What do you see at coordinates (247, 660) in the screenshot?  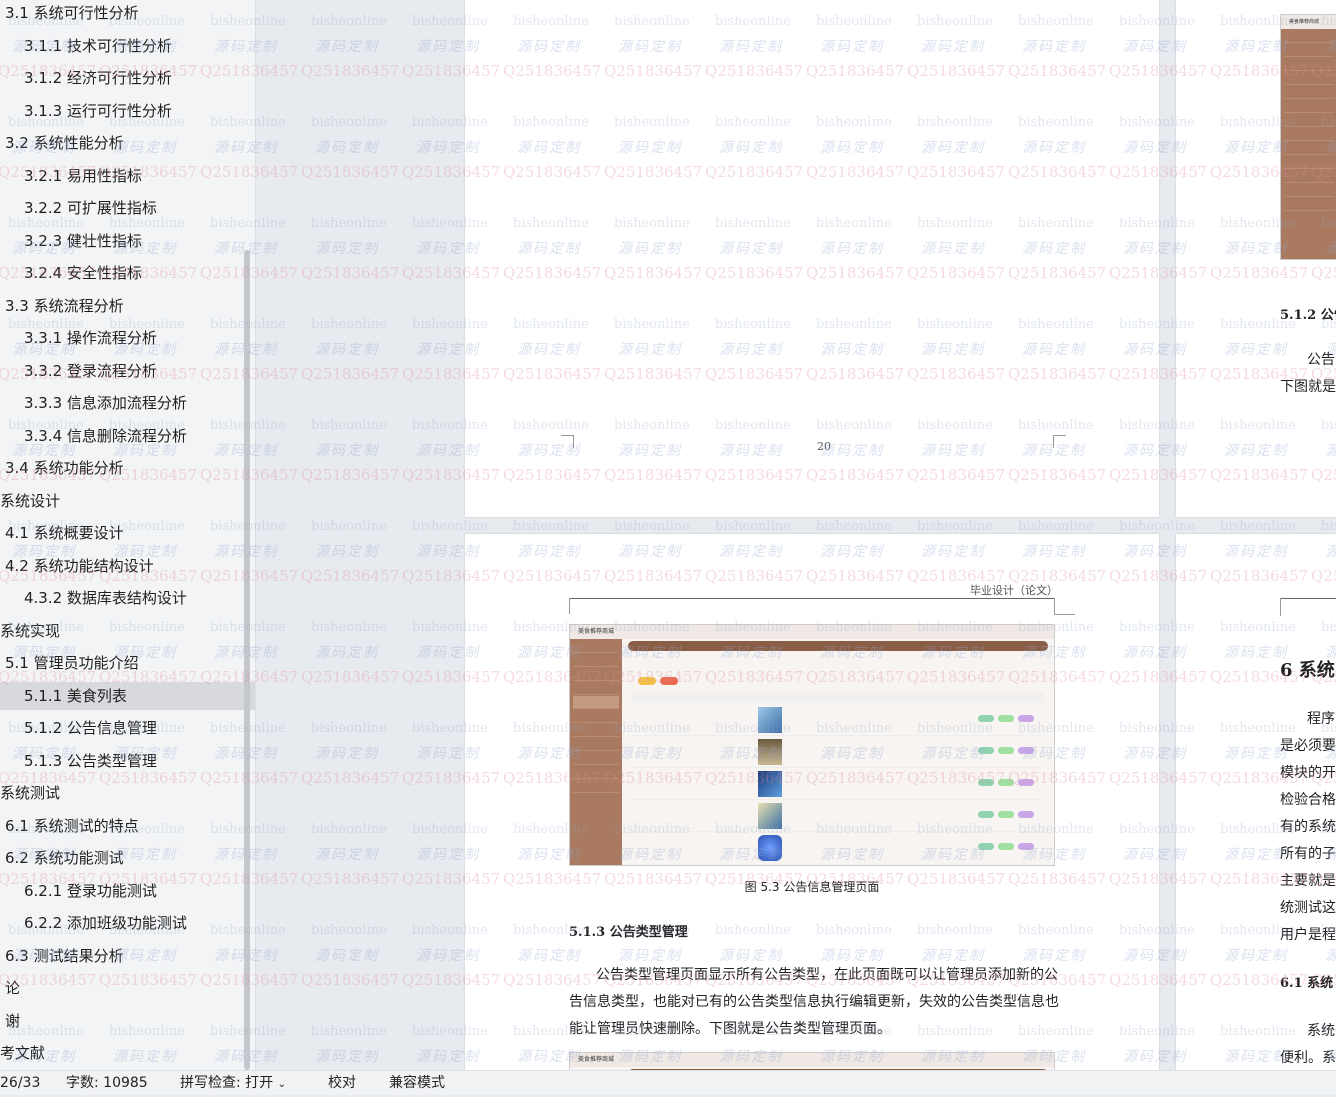 I see `toc-scrollbar` at bounding box center [247, 660].